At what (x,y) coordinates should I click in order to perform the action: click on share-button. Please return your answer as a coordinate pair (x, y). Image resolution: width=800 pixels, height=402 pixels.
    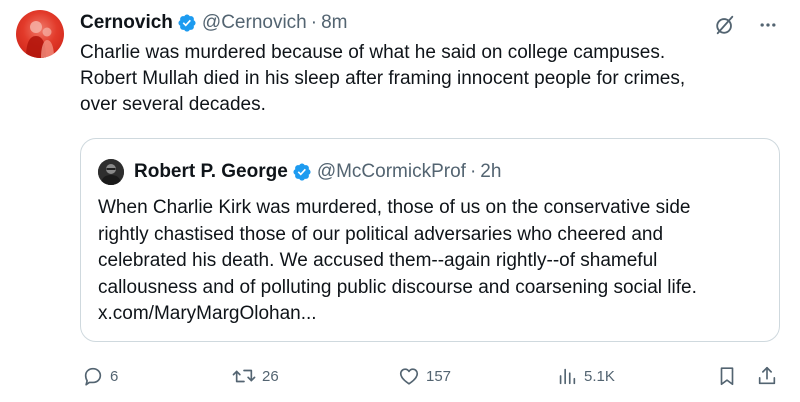
    Looking at the image, I should click on (767, 376).